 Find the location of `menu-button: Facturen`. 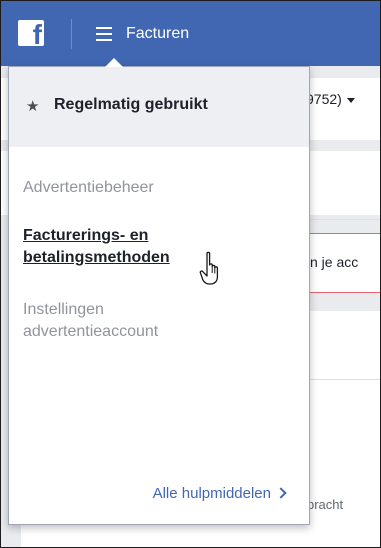

menu-button: Facturen is located at coordinates (142, 34).